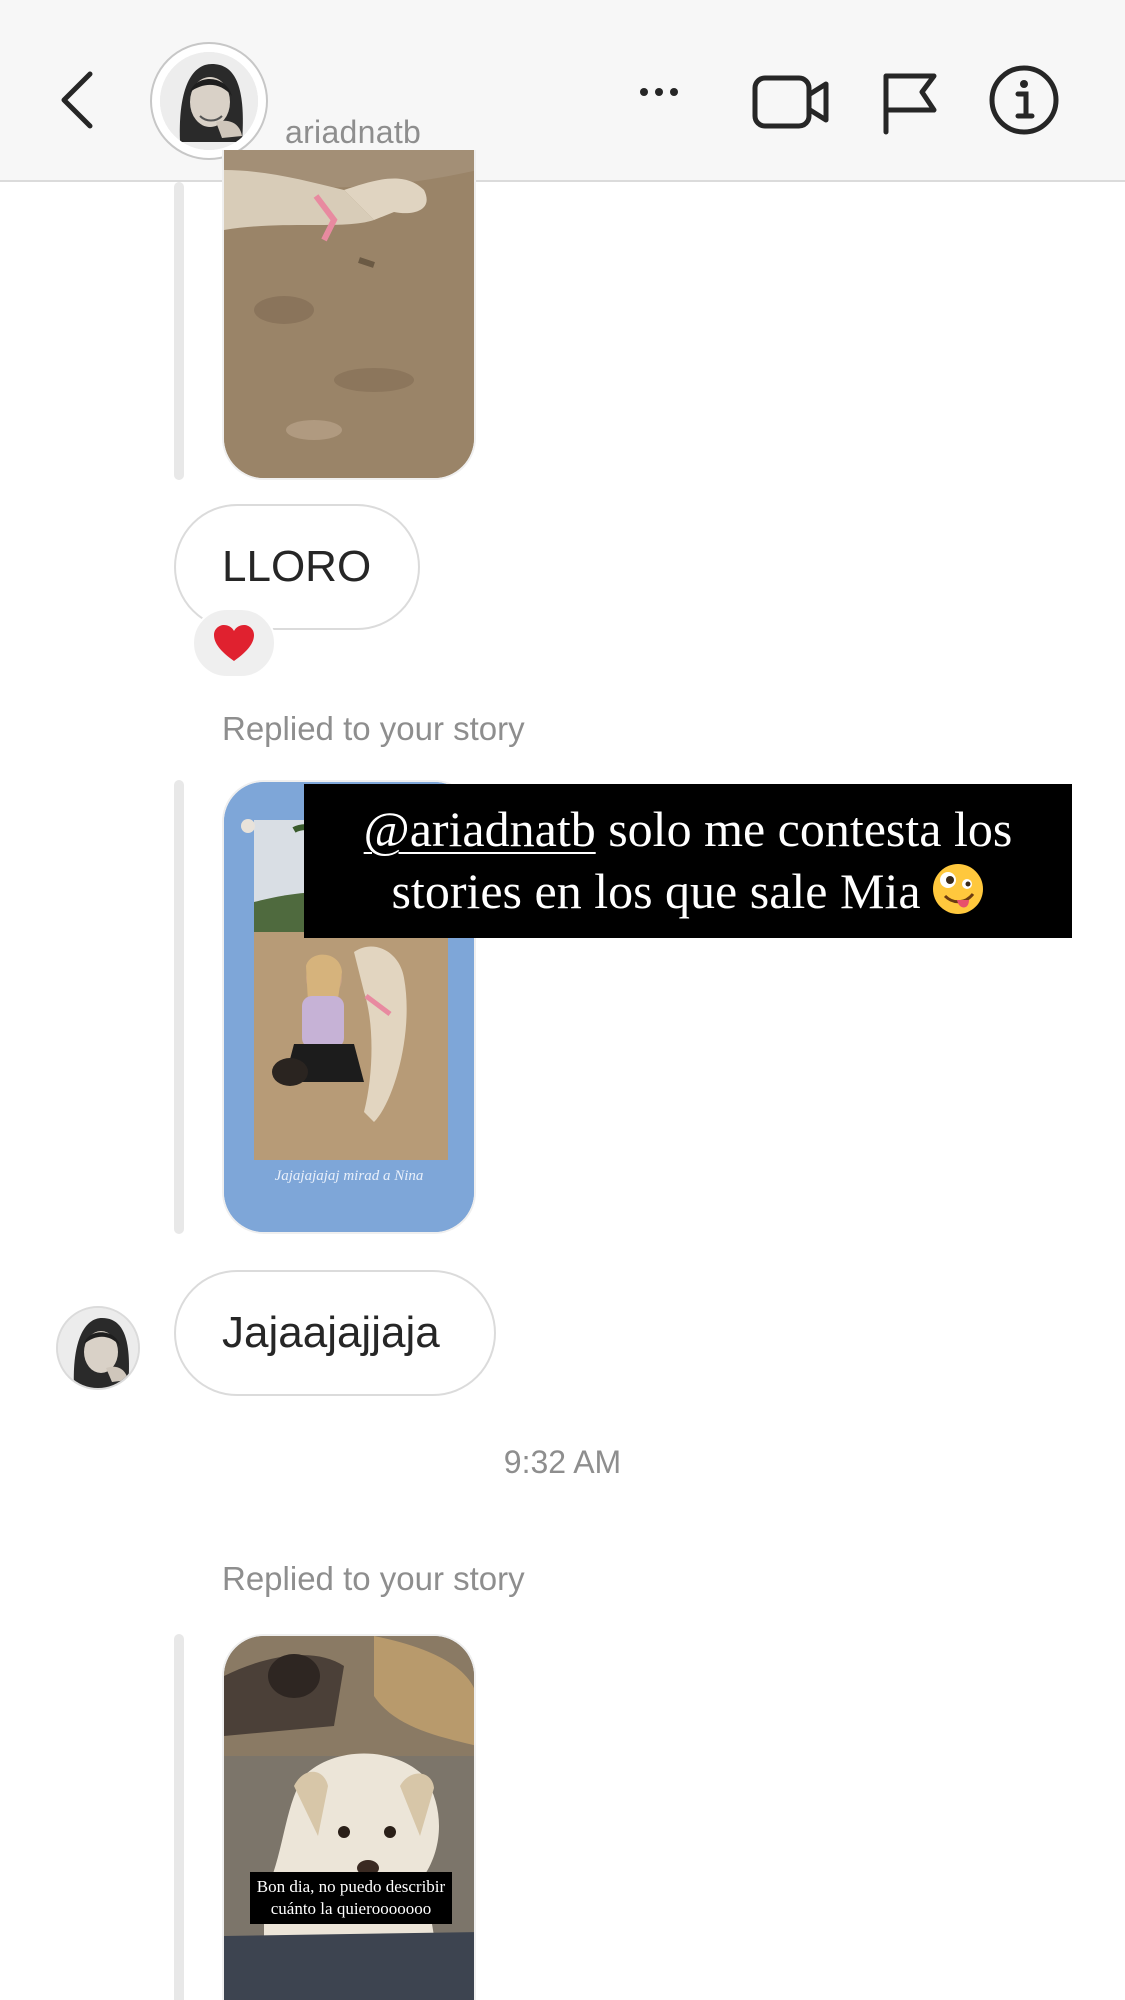 This screenshot has height=2000, width=1125. I want to click on avatar-photo, so click(209, 101).